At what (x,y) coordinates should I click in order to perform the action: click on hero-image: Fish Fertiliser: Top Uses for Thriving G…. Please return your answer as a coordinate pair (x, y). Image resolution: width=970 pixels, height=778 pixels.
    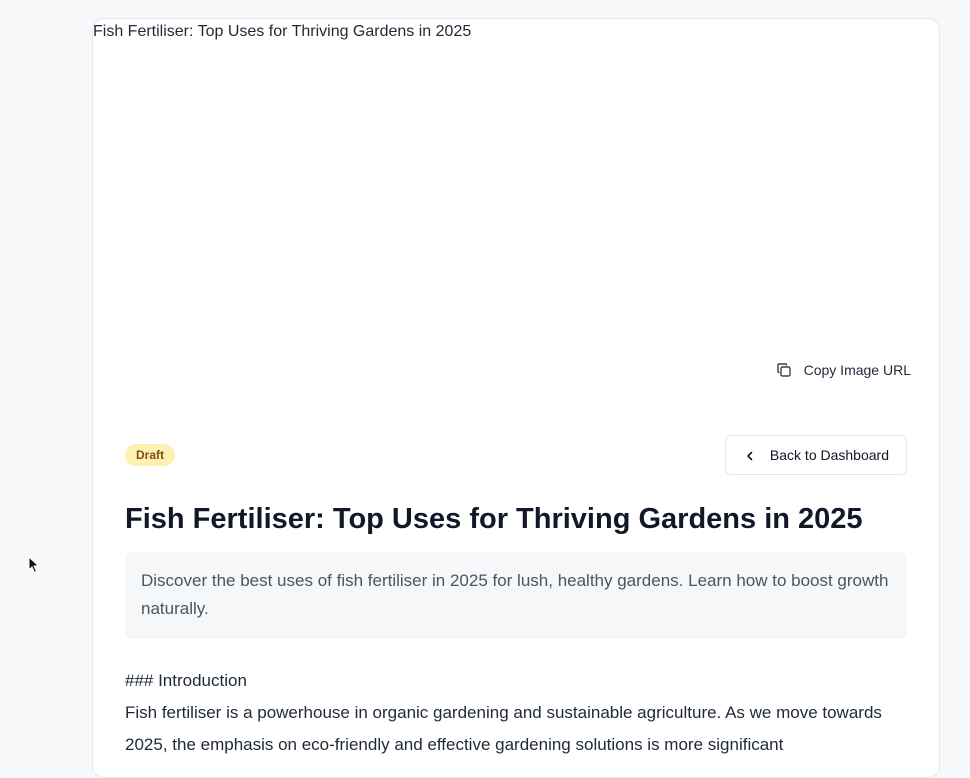
    Looking at the image, I should click on (282, 32).